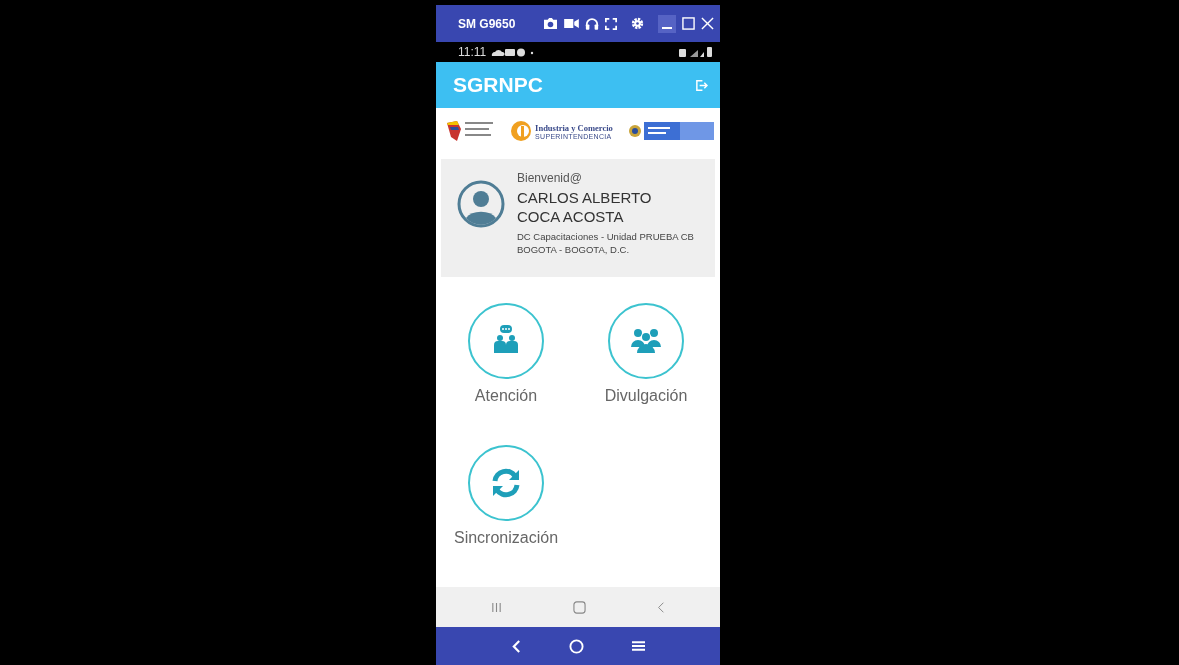 The image size is (1179, 665). Describe the element at coordinates (592, 23) in the screenshot. I see `headphones-icon` at that location.